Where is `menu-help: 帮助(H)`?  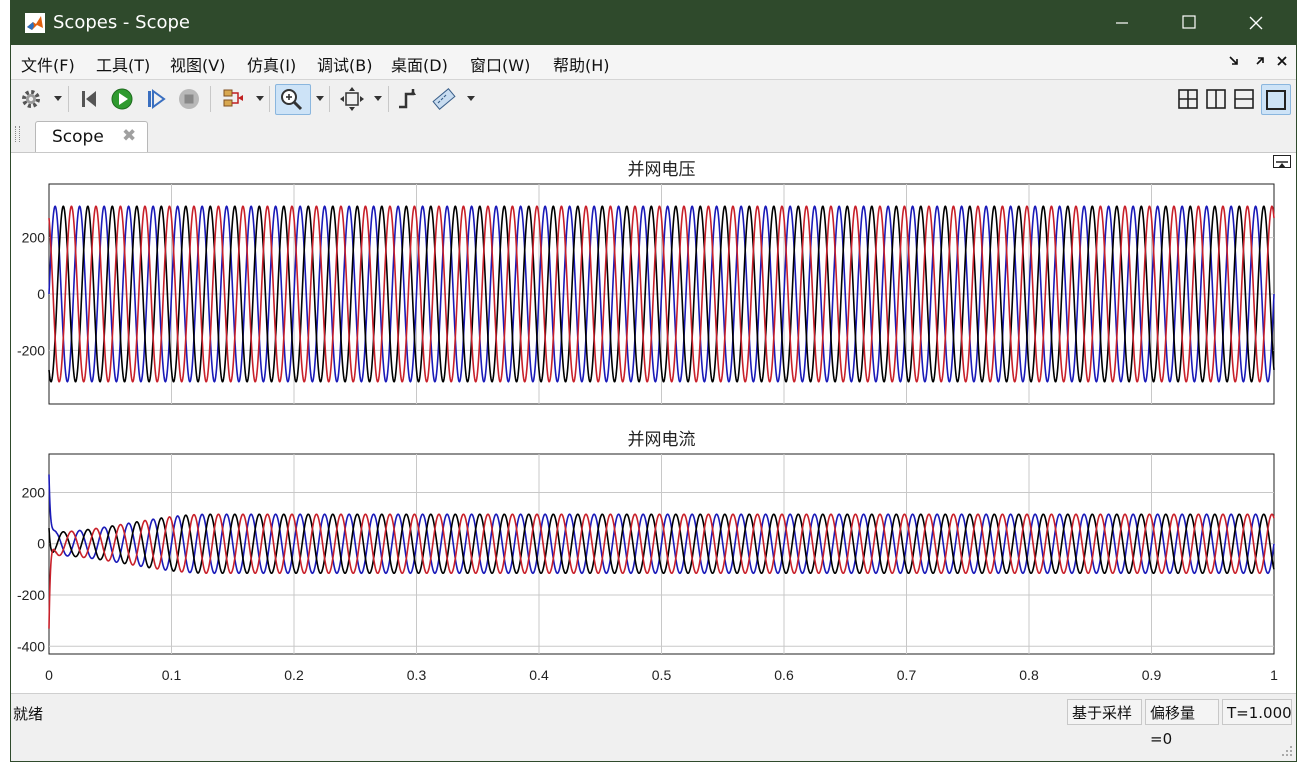
menu-help: 帮助(H) is located at coordinates (581, 64).